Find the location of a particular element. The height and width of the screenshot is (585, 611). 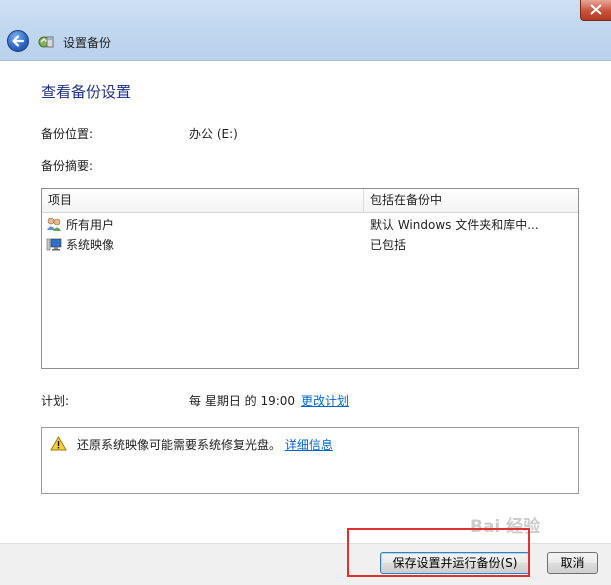

back-arrow-icon is located at coordinates (18, 41).